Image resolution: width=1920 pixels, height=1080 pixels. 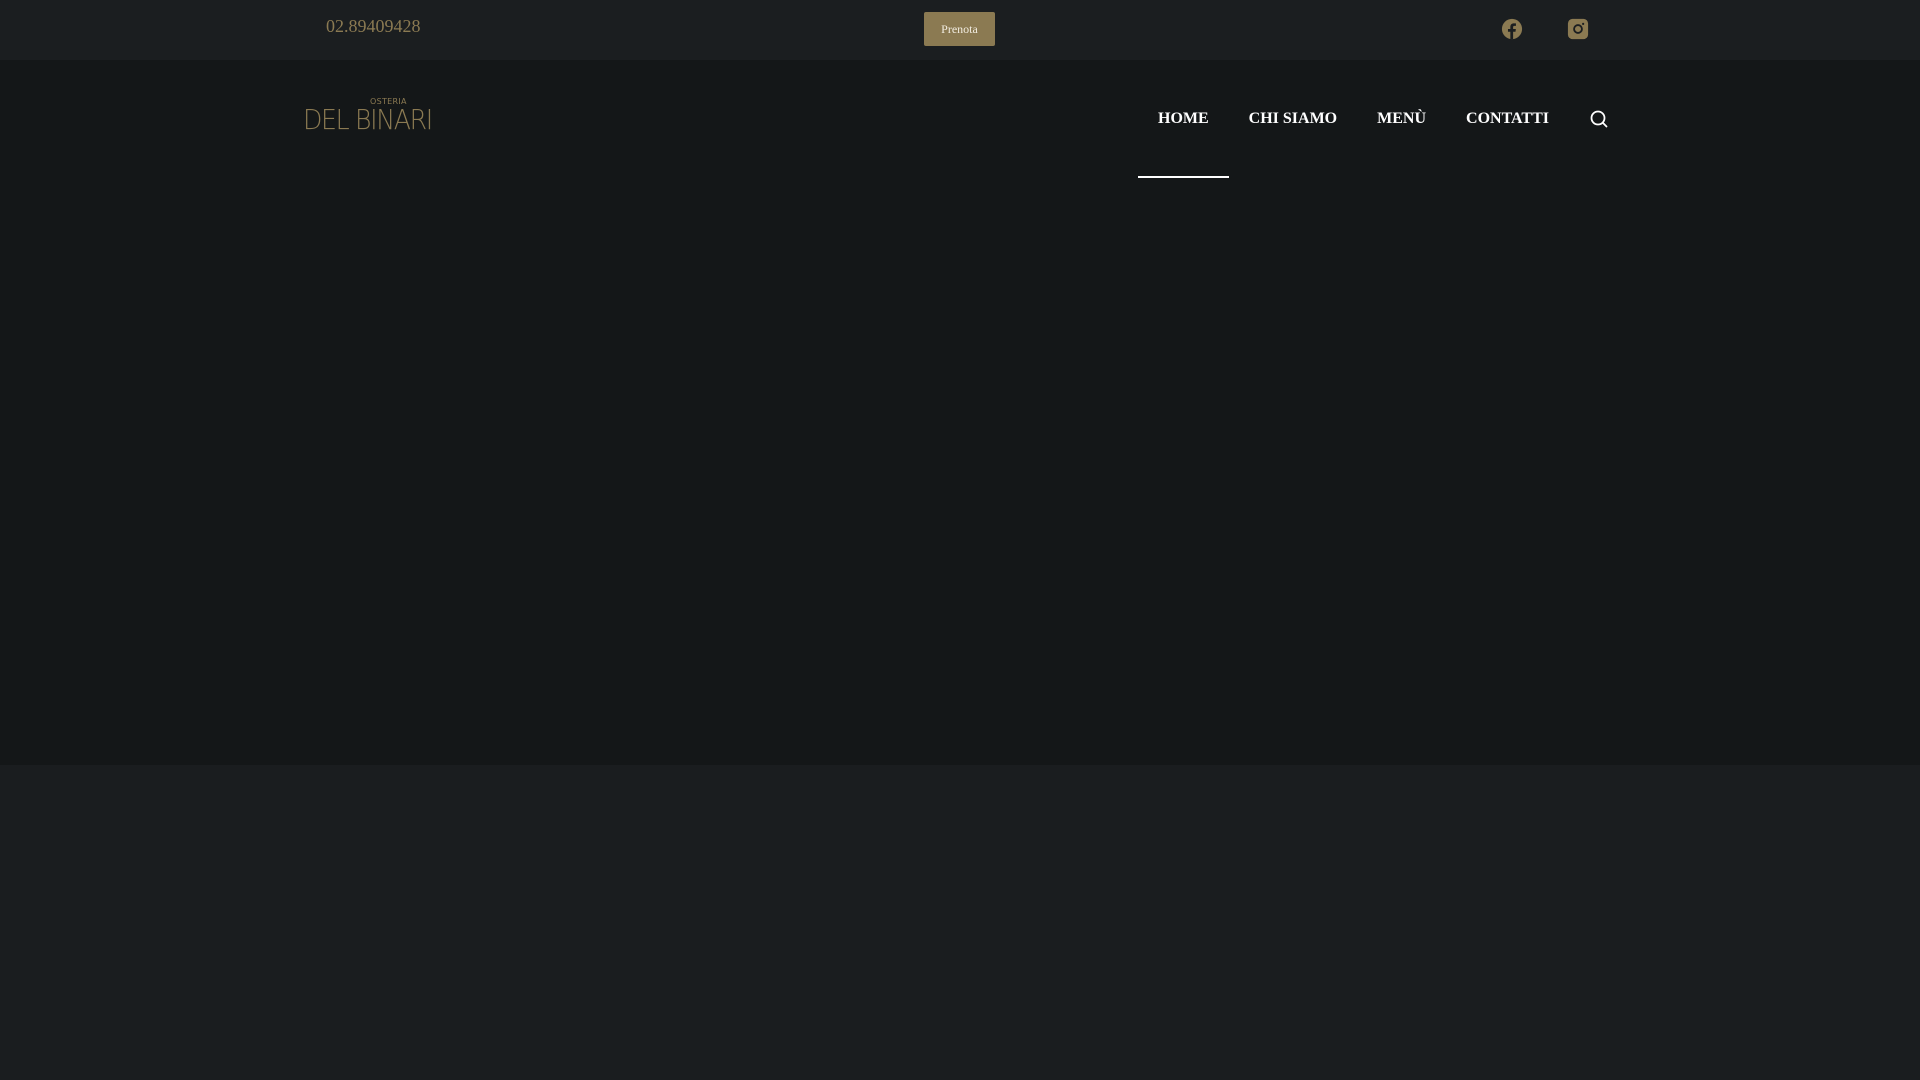 What do you see at coordinates (368, 119) in the screenshot?
I see `logo-big-text: DEL BINARI` at bounding box center [368, 119].